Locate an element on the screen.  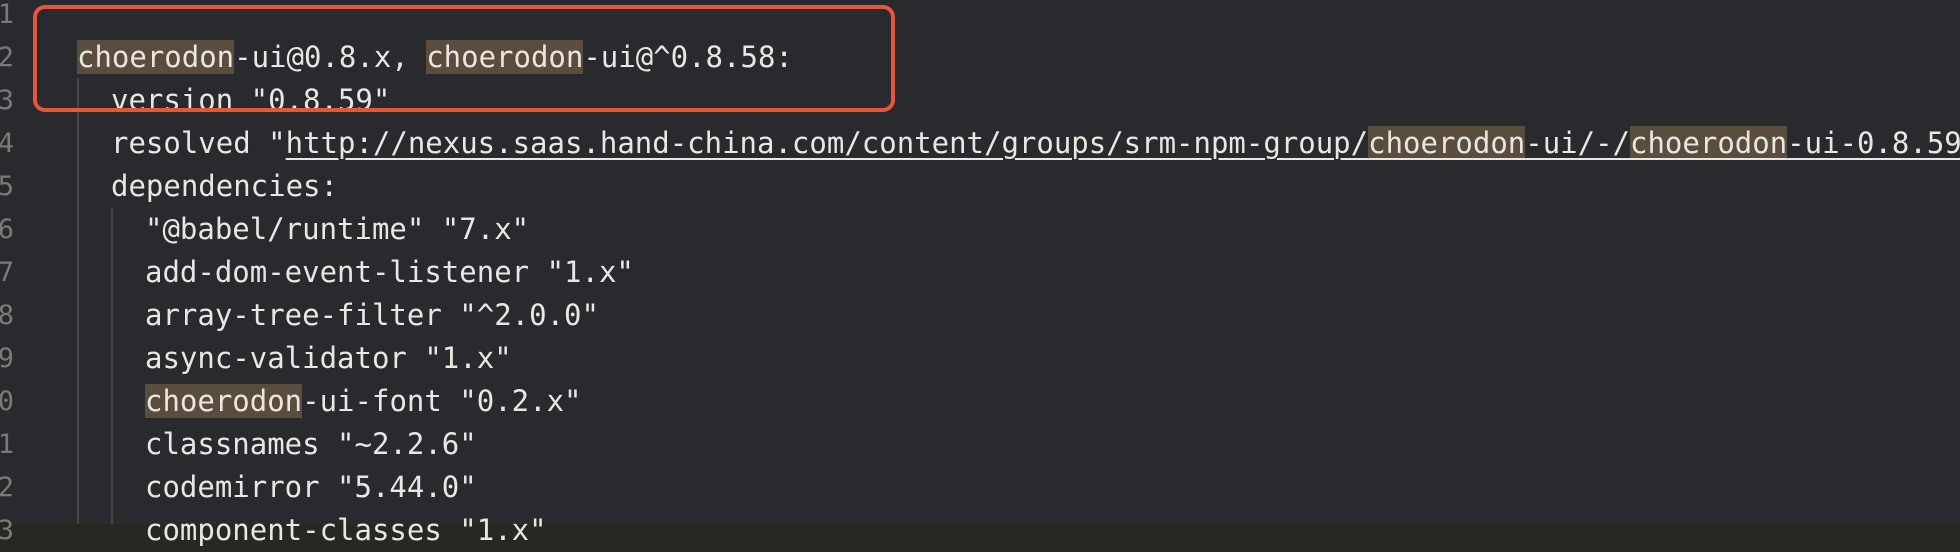
code-text: component-classes "1.x" is located at coordinates (346, 530).